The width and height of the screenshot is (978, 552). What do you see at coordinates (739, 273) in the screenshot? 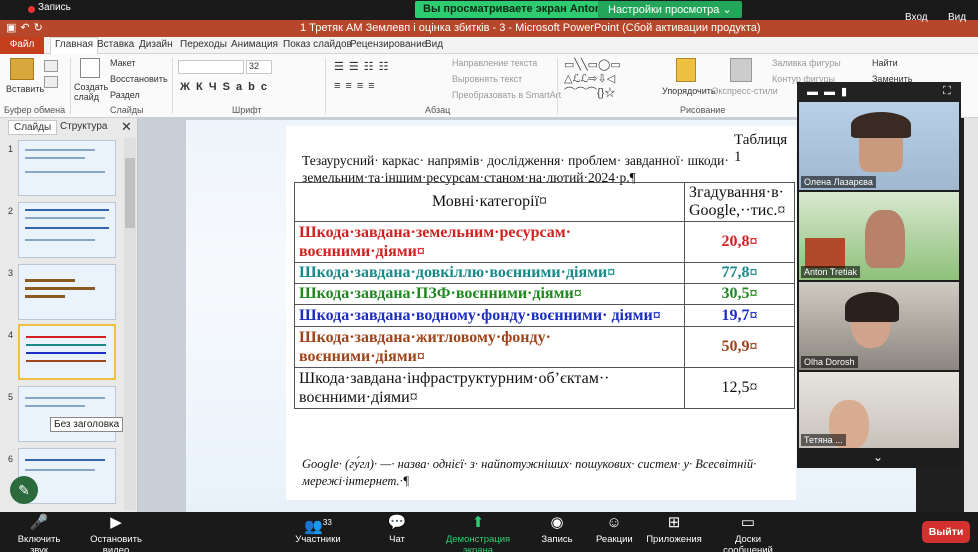
I see `row-value: 77,8¤` at bounding box center [739, 273].